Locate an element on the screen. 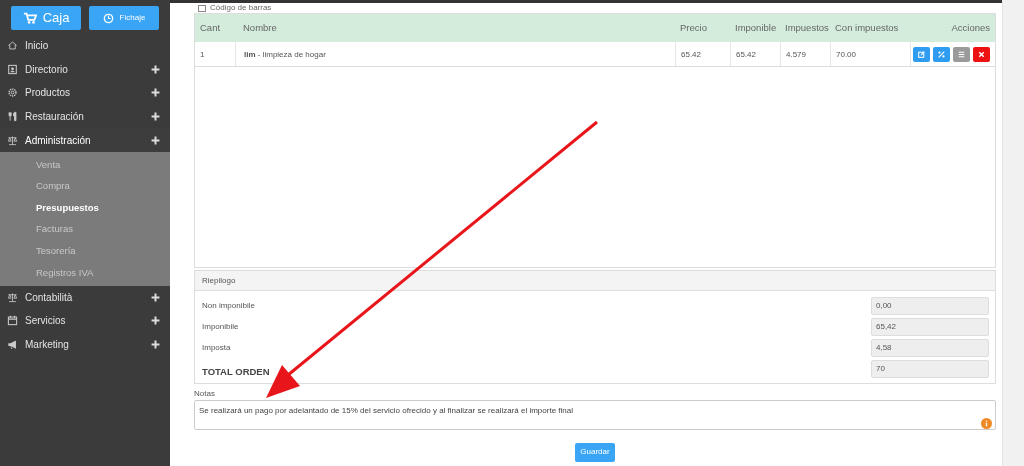  summary-label: Imponibile is located at coordinates (220, 326).